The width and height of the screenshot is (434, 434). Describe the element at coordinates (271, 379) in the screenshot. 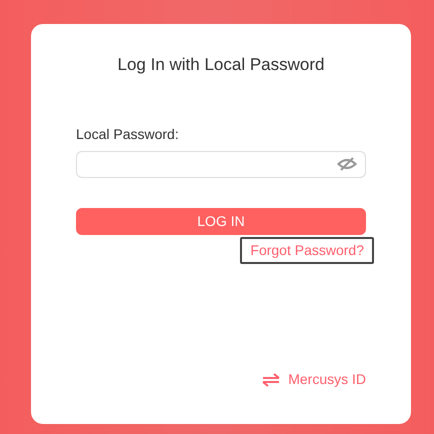

I see `swap-arrows-icon` at that location.